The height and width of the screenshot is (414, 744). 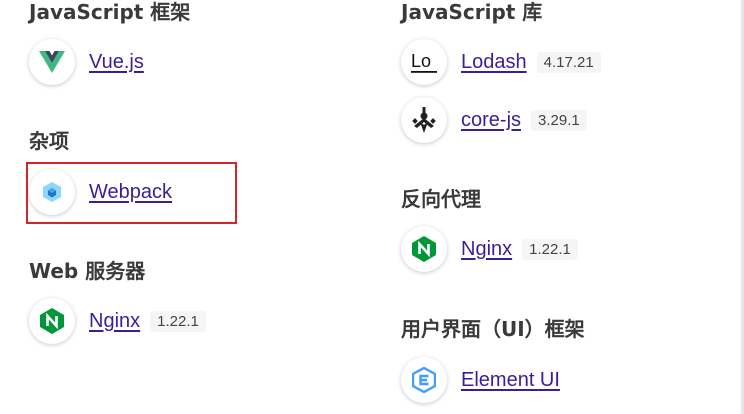 I want to click on core-js-link: core-js, so click(x=491, y=120).